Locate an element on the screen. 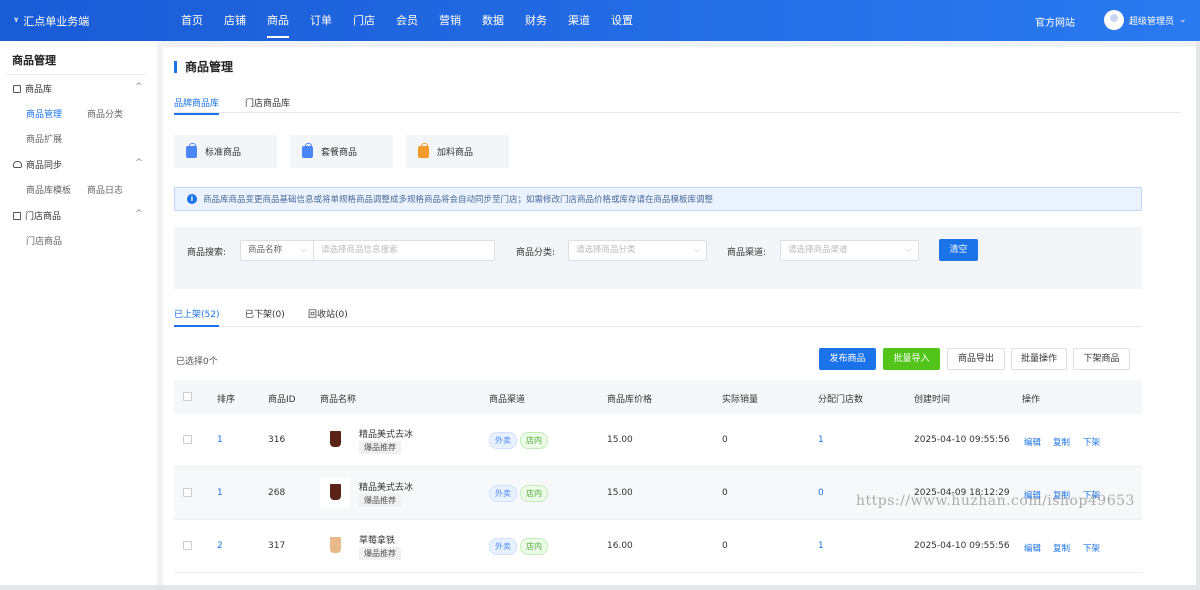  row-stores: 0 is located at coordinates (821, 493).